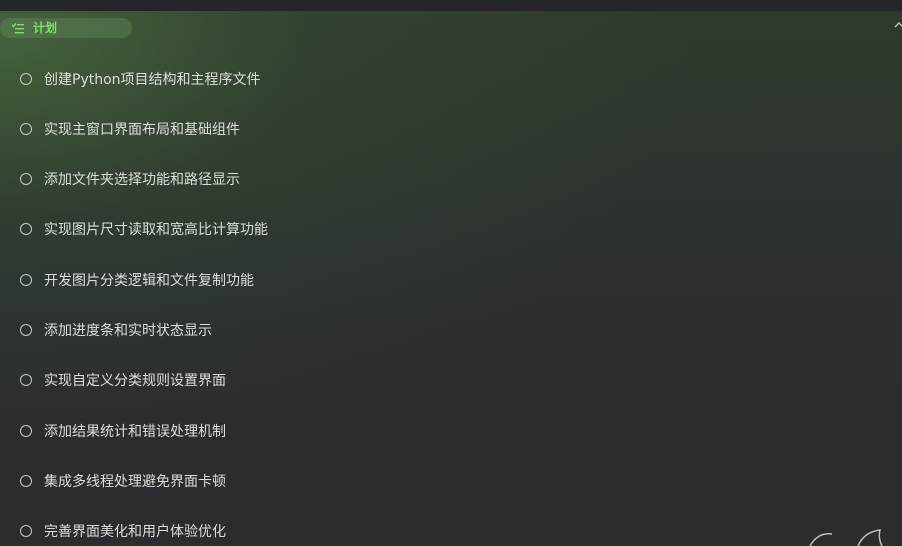  I want to click on plan-item: 添加进度条和实时状态显示, so click(116, 330).